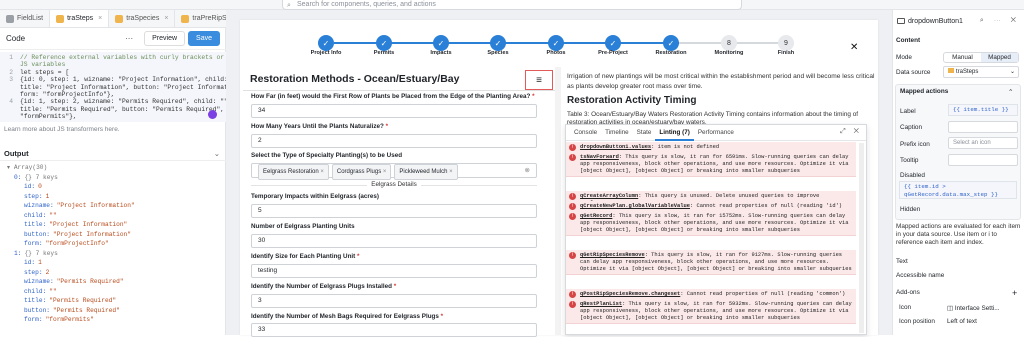 The width and height of the screenshot is (1024, 337). Describe the element at coordinates (962, 57) in the screenshot. I see `mode-manual-option: Manual` at that location.